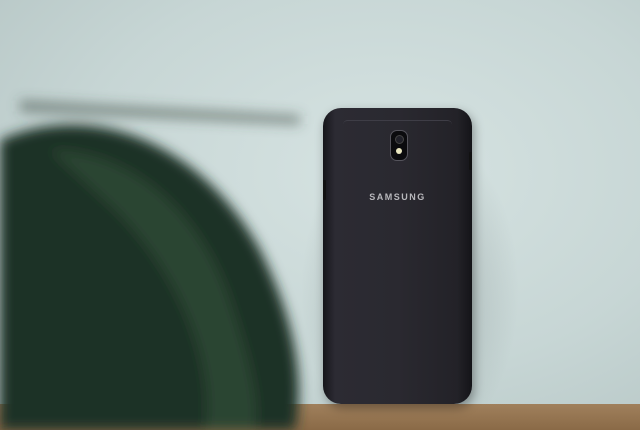 Image resolution: width=640 pixels, height=430 pixels. What do you see at coordinates (160, 112) in the screenshot?
I see `leaf-stem` at bounding box center [160, 112].